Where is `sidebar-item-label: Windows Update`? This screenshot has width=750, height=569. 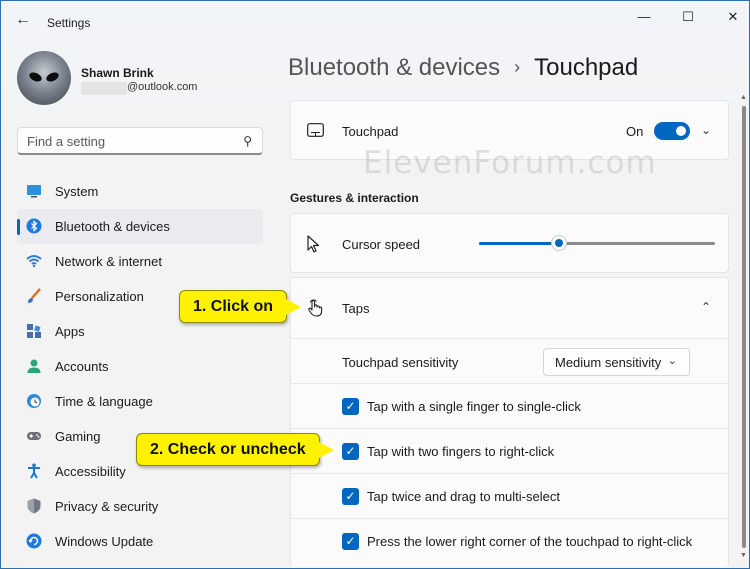
sidebar-item-label: Windows Update is located at coordinates (104, 541).